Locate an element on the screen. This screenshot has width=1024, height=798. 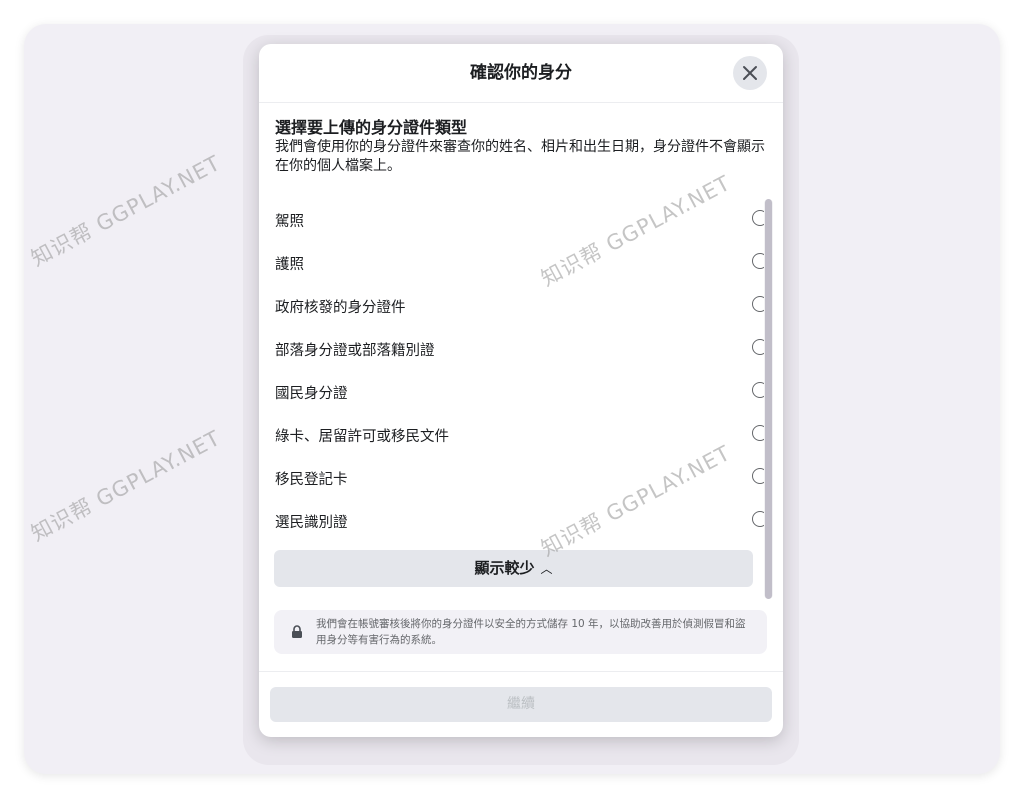
option-label: 綠卡、居留許可或移民文件 is located at coordinates (362, 437).